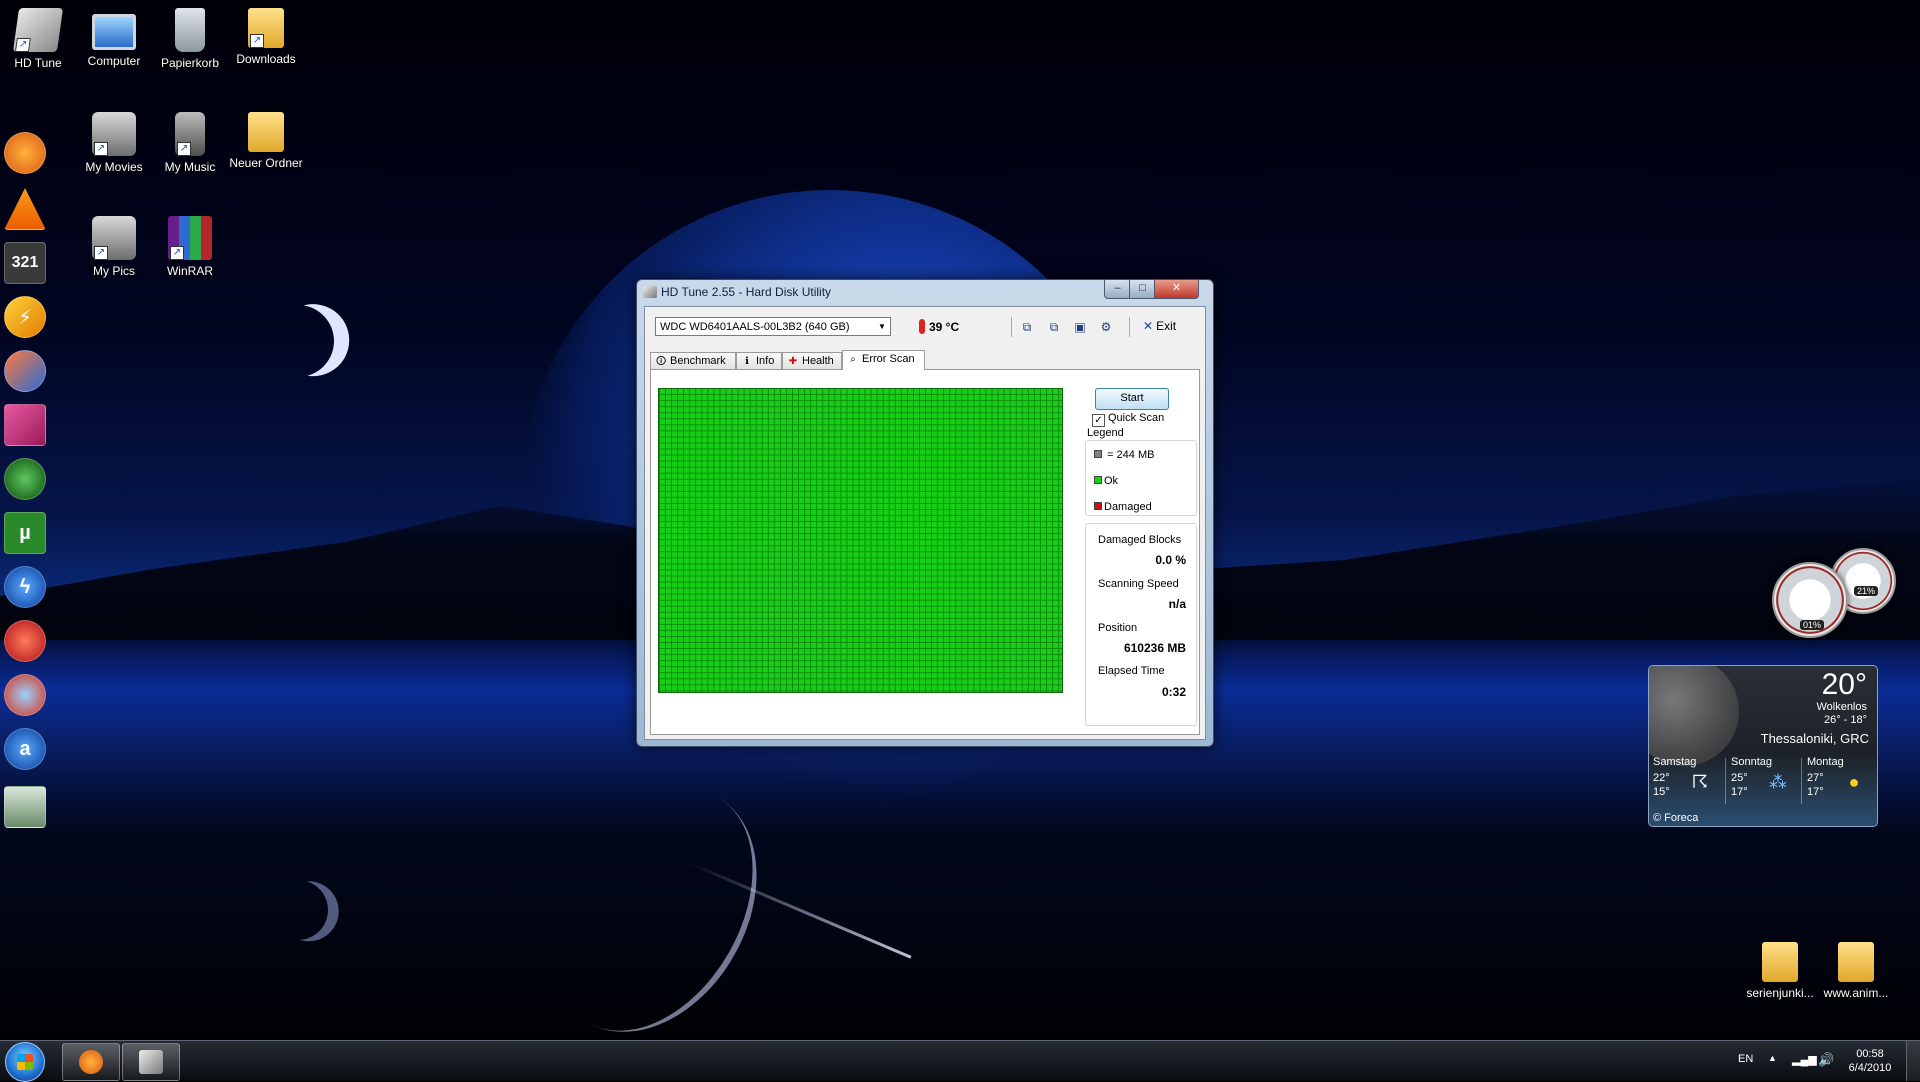 Image resolution: width=1920 pixels, height=1082 pixels. What do you see at coordinates (661, 361) in the screenshot?
I see `benchmark-icon: 🛈` at bounding box center [661, 361].